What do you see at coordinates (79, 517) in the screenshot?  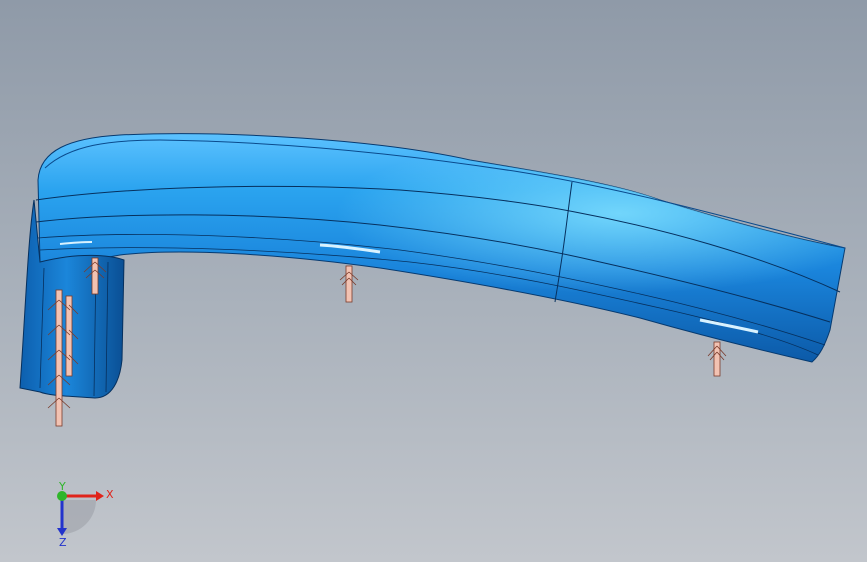 I see `triad-shadow` at bounding box center [79, 517].